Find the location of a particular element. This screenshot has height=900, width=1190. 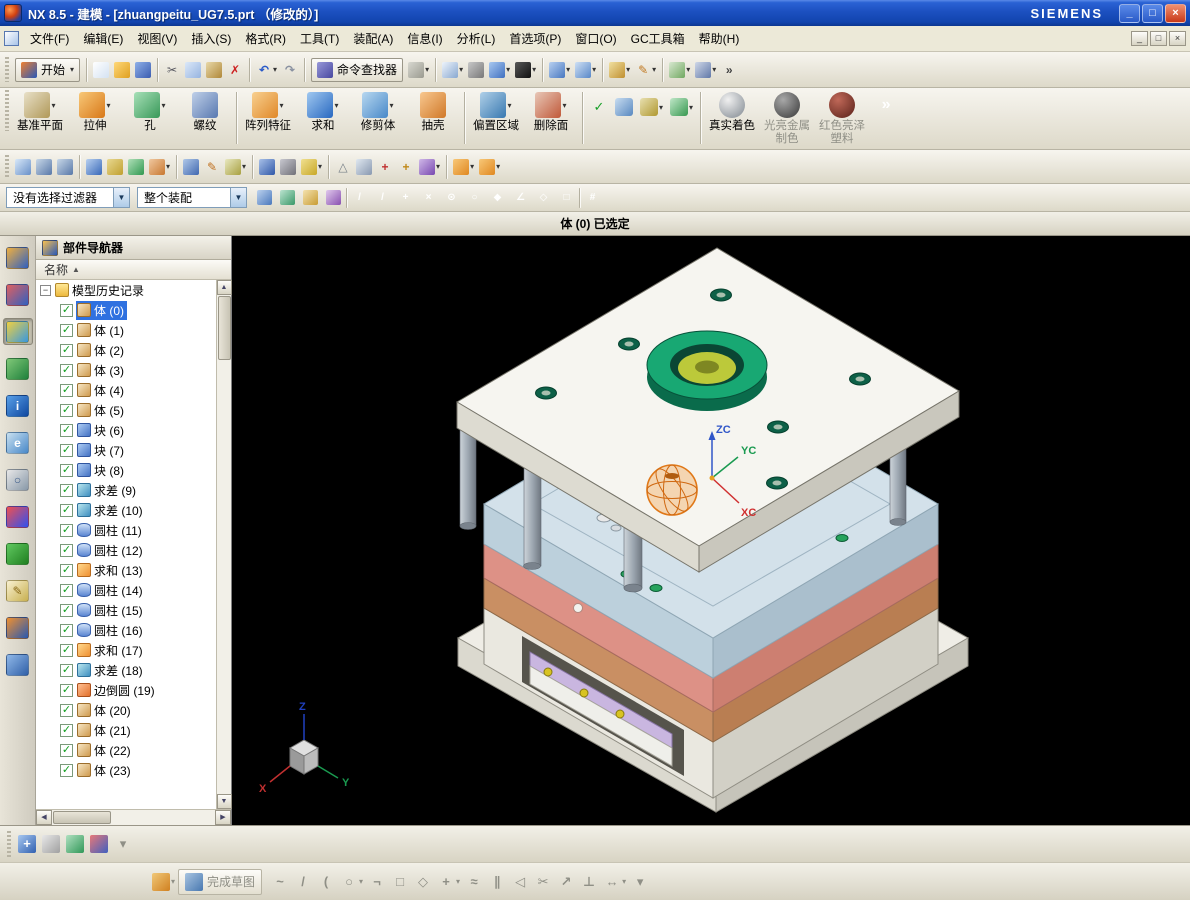

snap-control-point-icon: + is located at coordinates (405, 198).